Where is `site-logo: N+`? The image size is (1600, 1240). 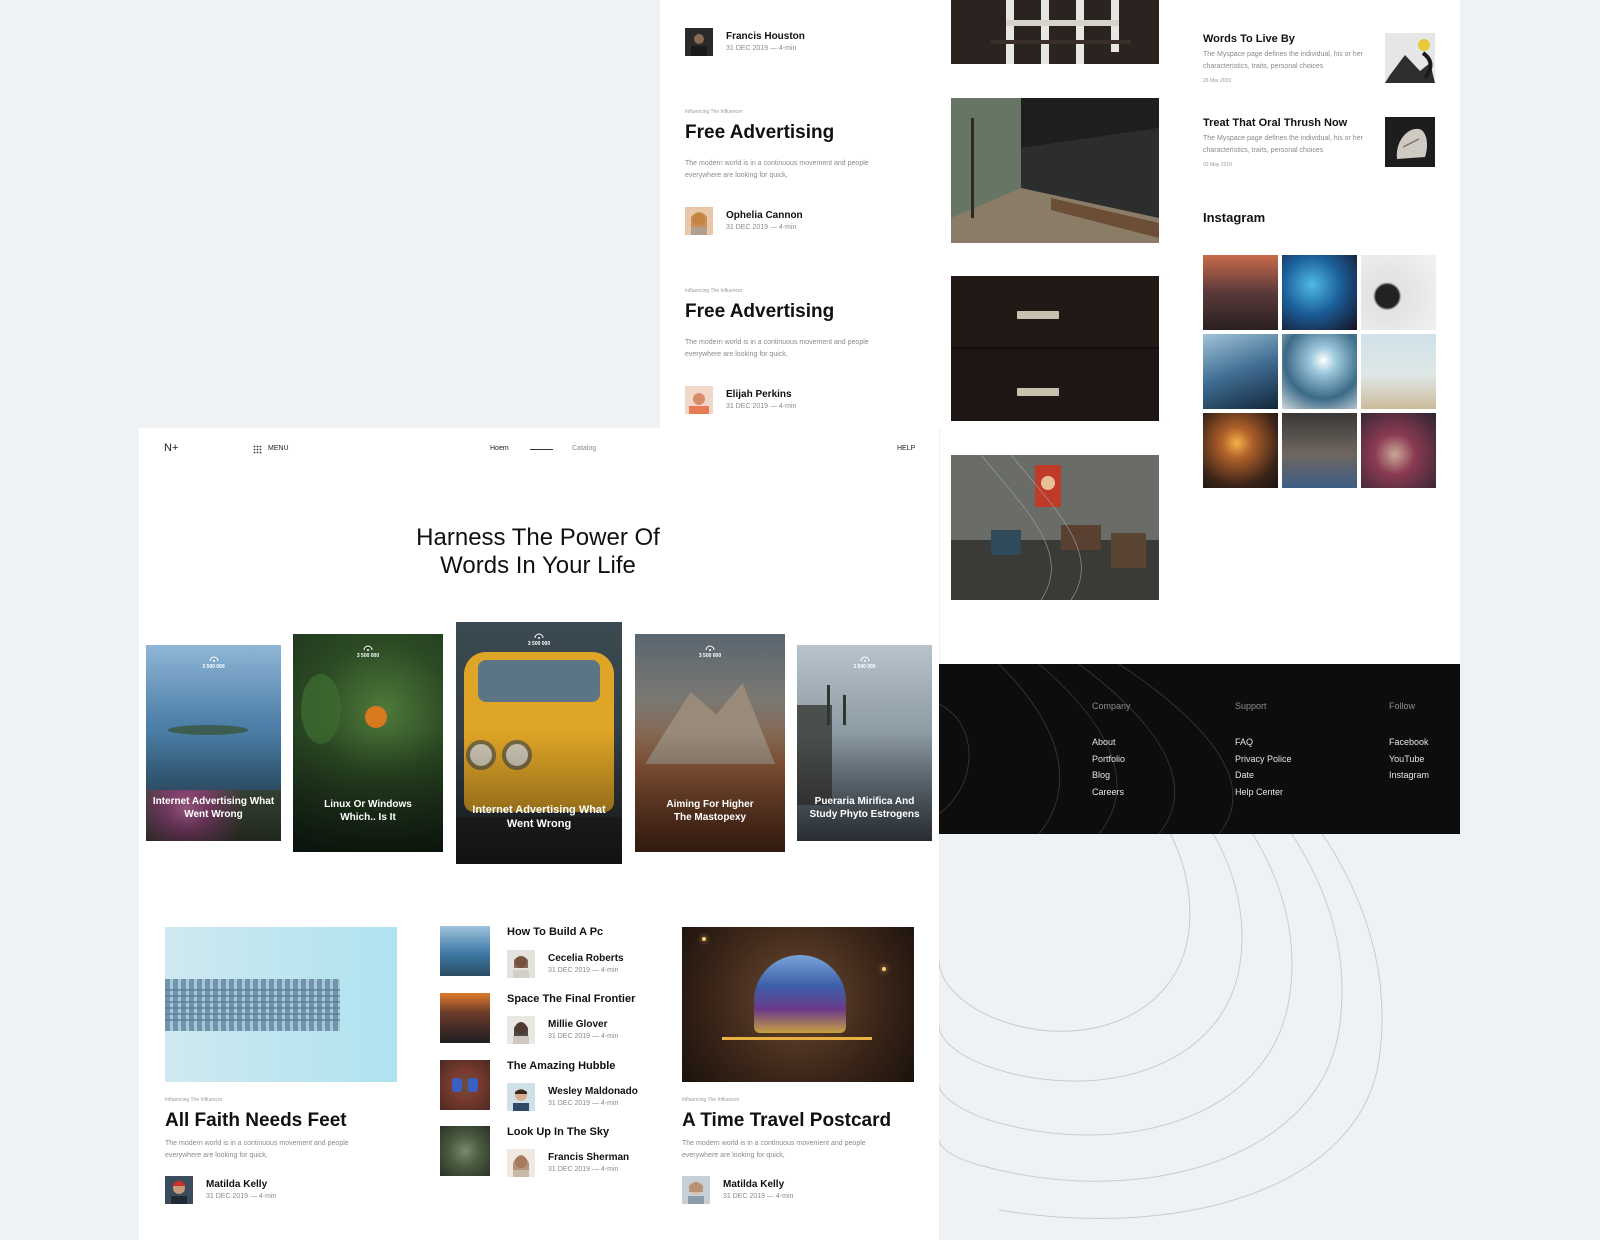
site-logo: N+ is located at coordinates (171, 448).